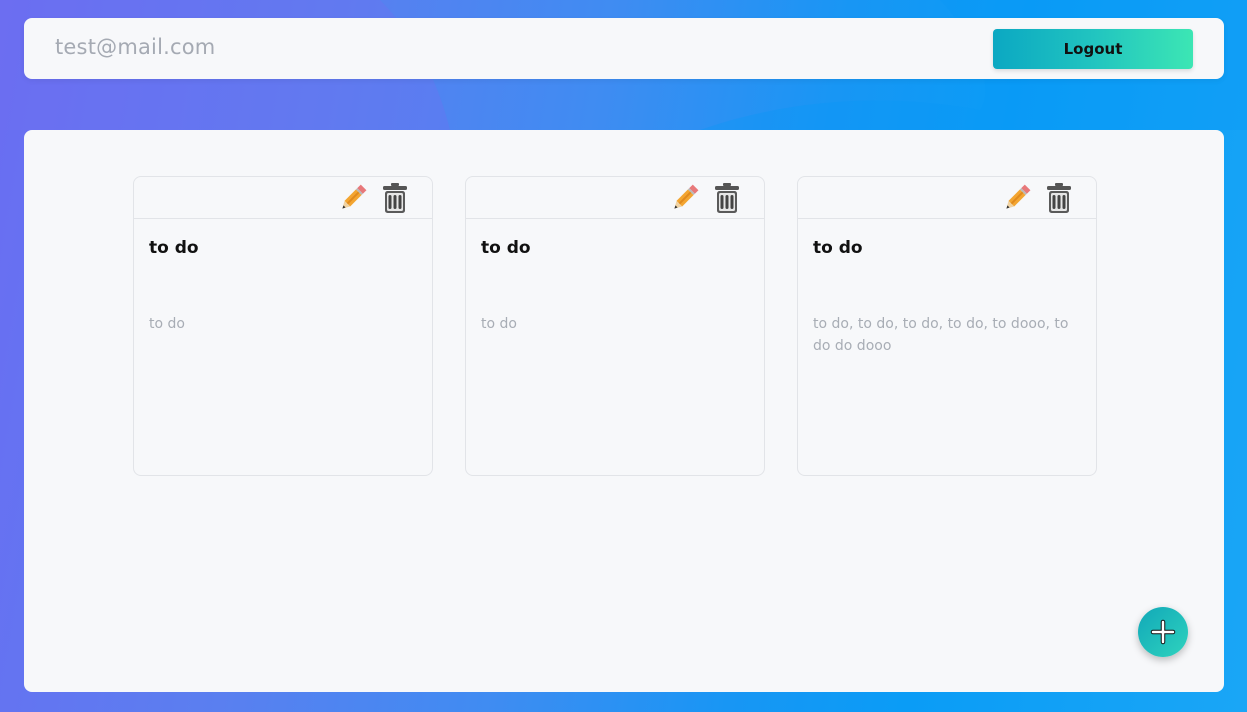  What do you see at coordinates (624, 48) in the screenshot?
I see `top-bar: test@mail.com Logout` at bounding box center [624, 48].